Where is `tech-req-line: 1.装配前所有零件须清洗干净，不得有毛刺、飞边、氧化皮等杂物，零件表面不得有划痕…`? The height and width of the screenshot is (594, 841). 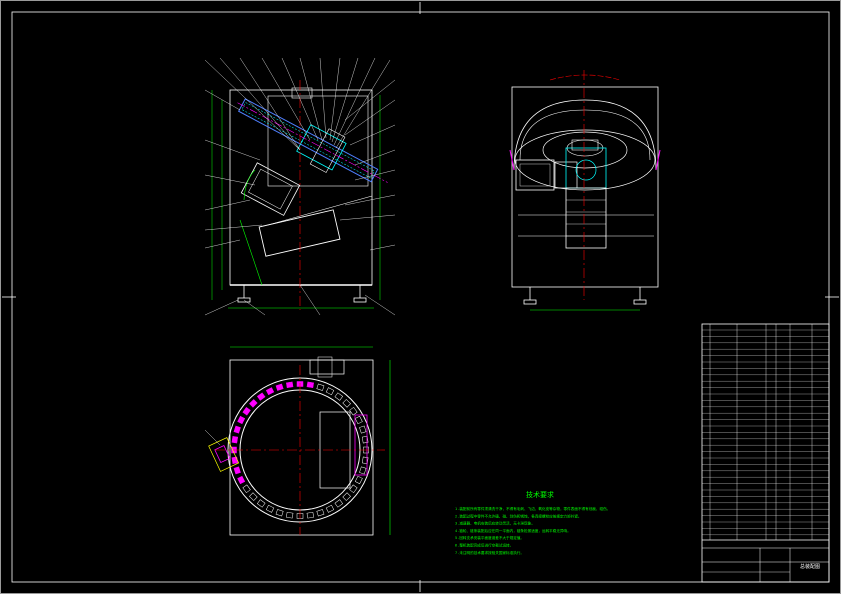 tech-req-line: 1.装配前所有零件须清洗干净，不得有毛刺、飞边、氧化皮等杂物，零件表面不得有划痕… is located at coordinates (532, 508).